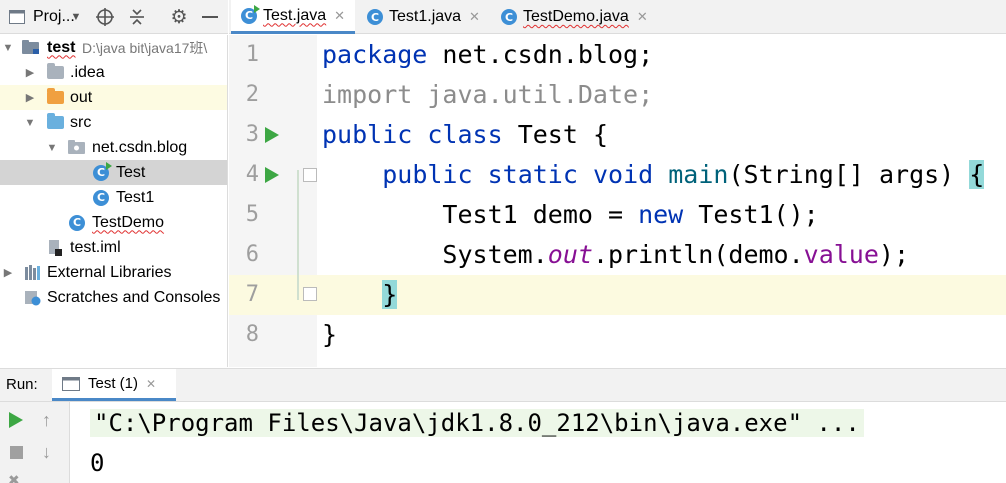  I want to click on tab-label: TestDemo.java, so click(576, 16).